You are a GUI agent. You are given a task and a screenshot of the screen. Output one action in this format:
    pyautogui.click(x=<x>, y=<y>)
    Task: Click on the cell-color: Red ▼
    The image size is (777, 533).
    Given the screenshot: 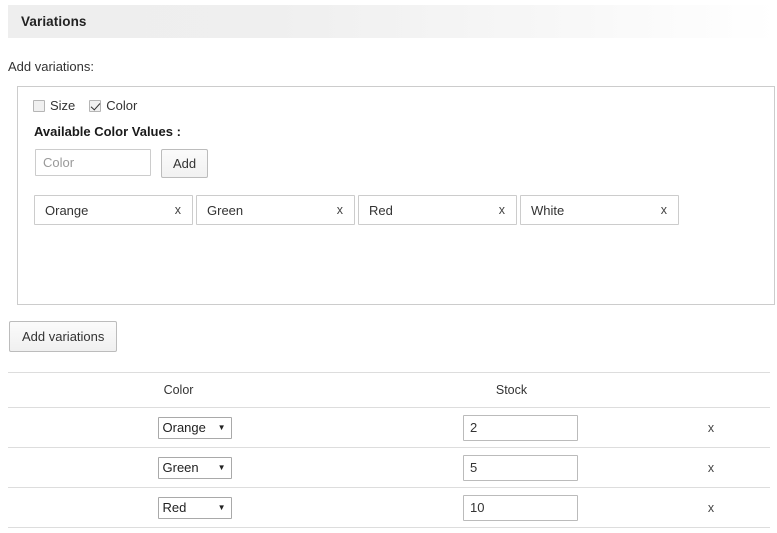 What is the action you would take?
    pyautogui.click(x=175, y=507)
    